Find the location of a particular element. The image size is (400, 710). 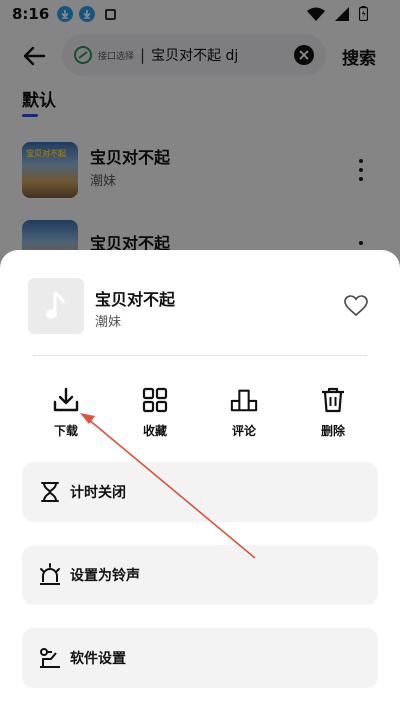

app-settings-label: 软件设置 is located at coordinates (98, 659).